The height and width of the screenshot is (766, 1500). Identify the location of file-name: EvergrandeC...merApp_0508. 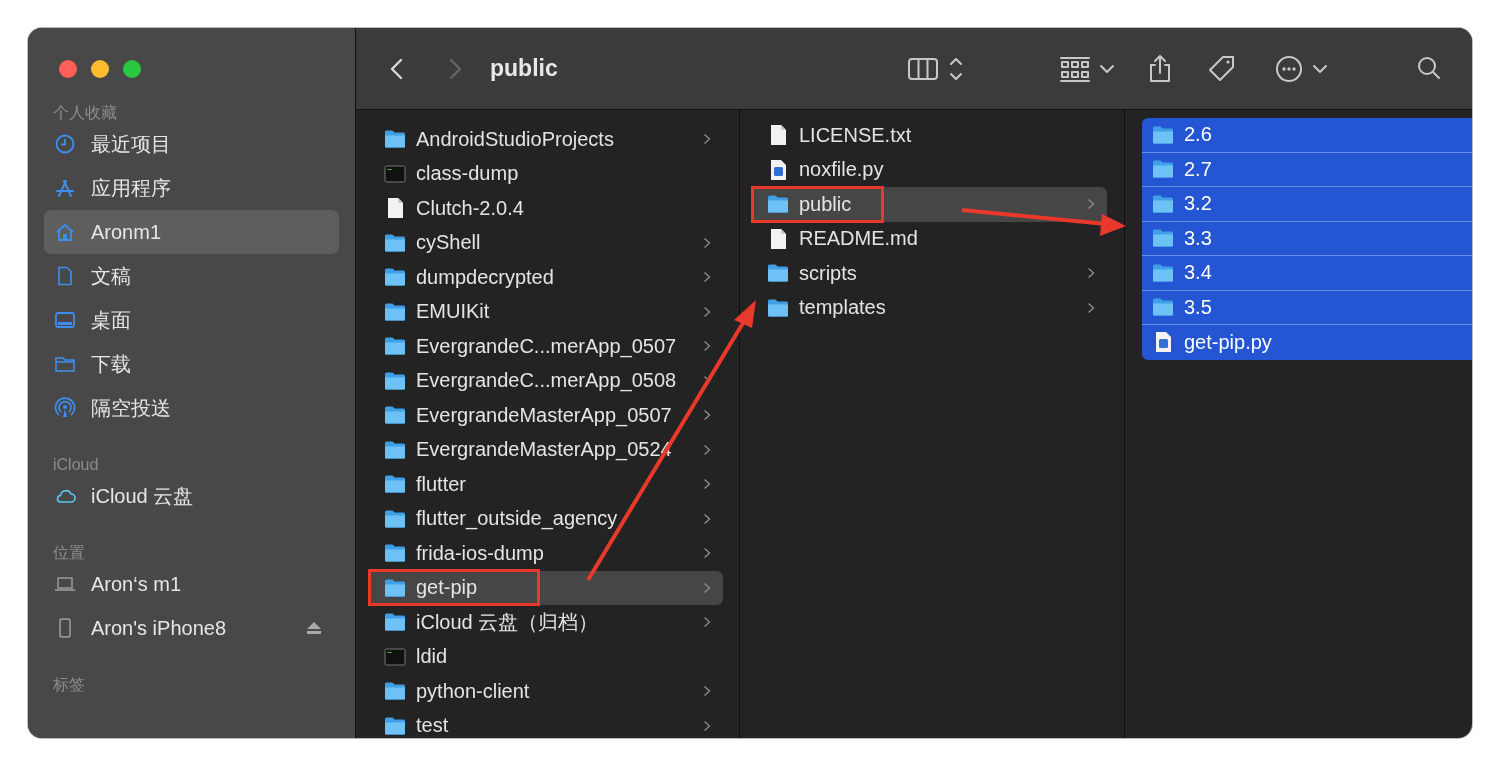
(546, 381).